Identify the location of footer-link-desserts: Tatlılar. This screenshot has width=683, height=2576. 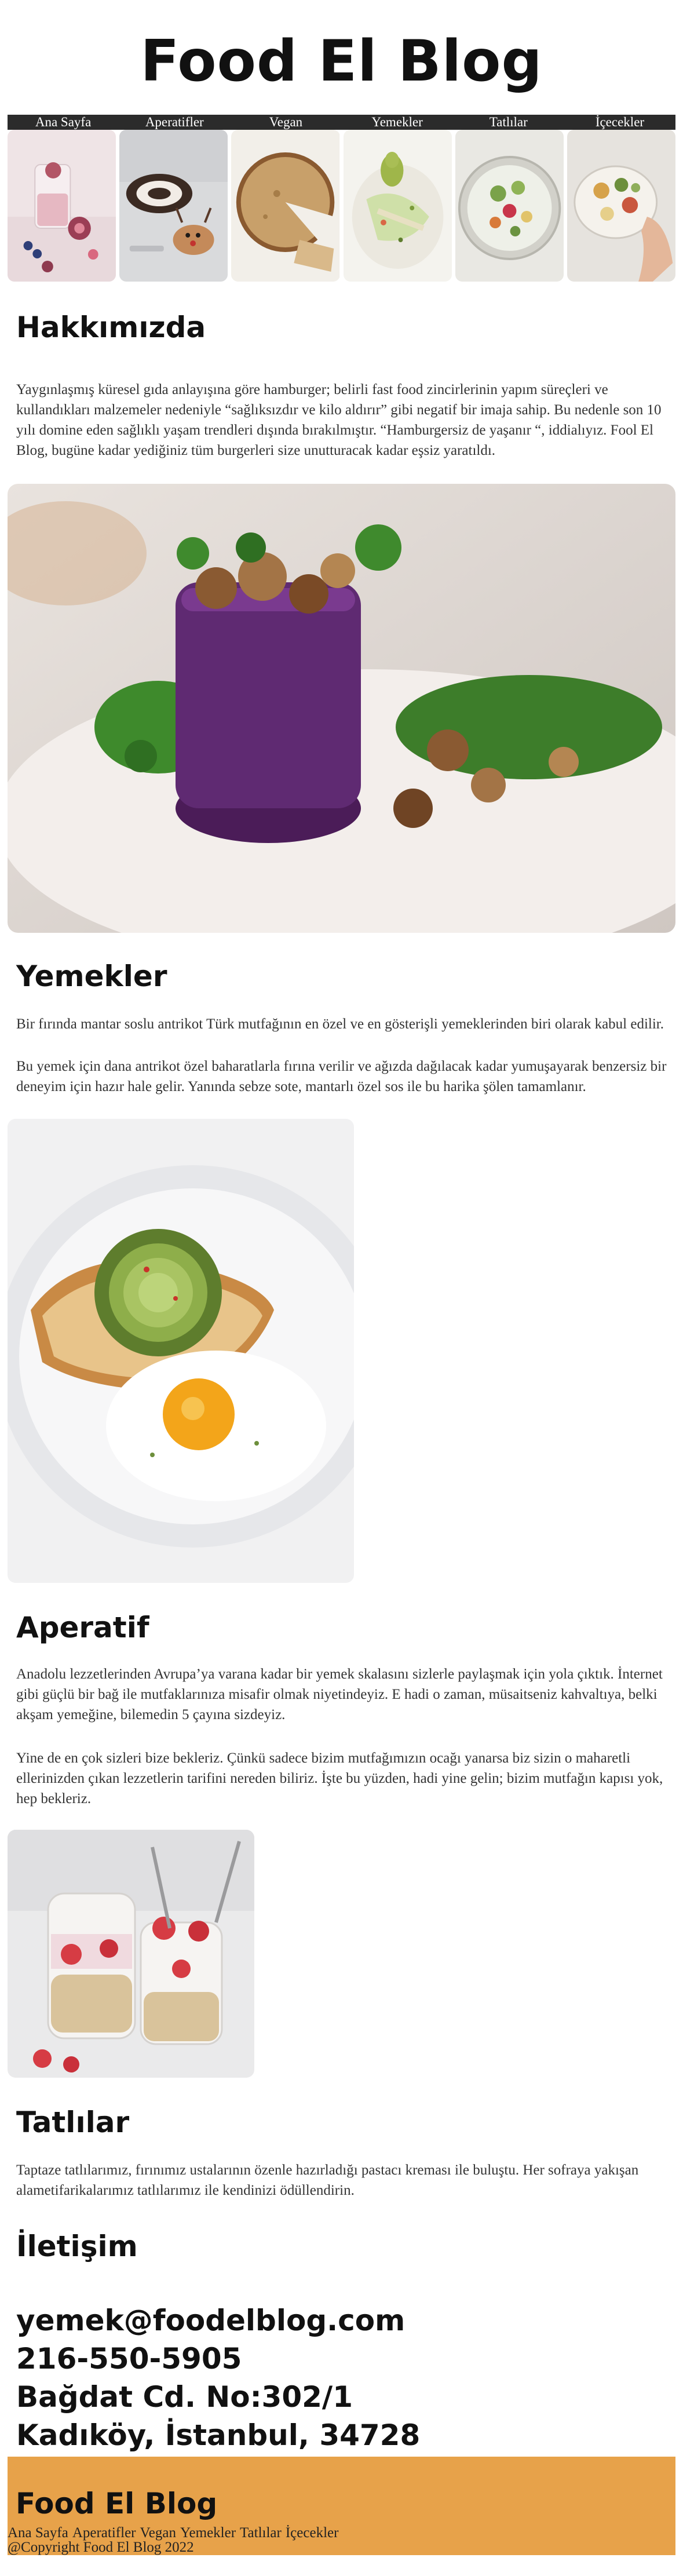
(261, 2533).